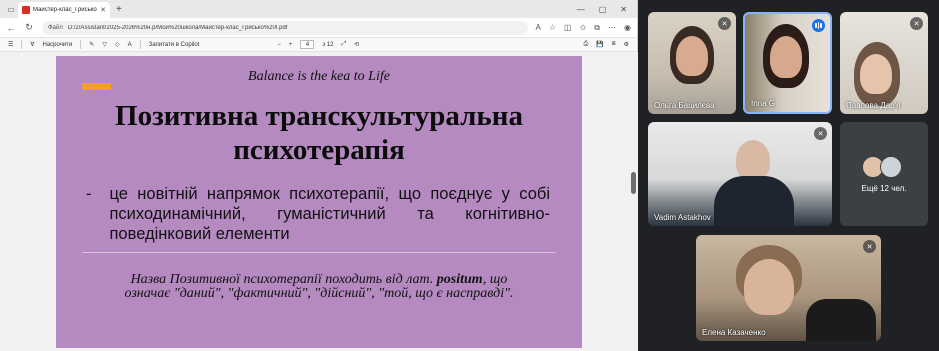 This screenshot has width=939, height=351. Describe the element at coordinates (58, 45) in the screenshot. I see `read-aloud-button: Насрочити` at that location.